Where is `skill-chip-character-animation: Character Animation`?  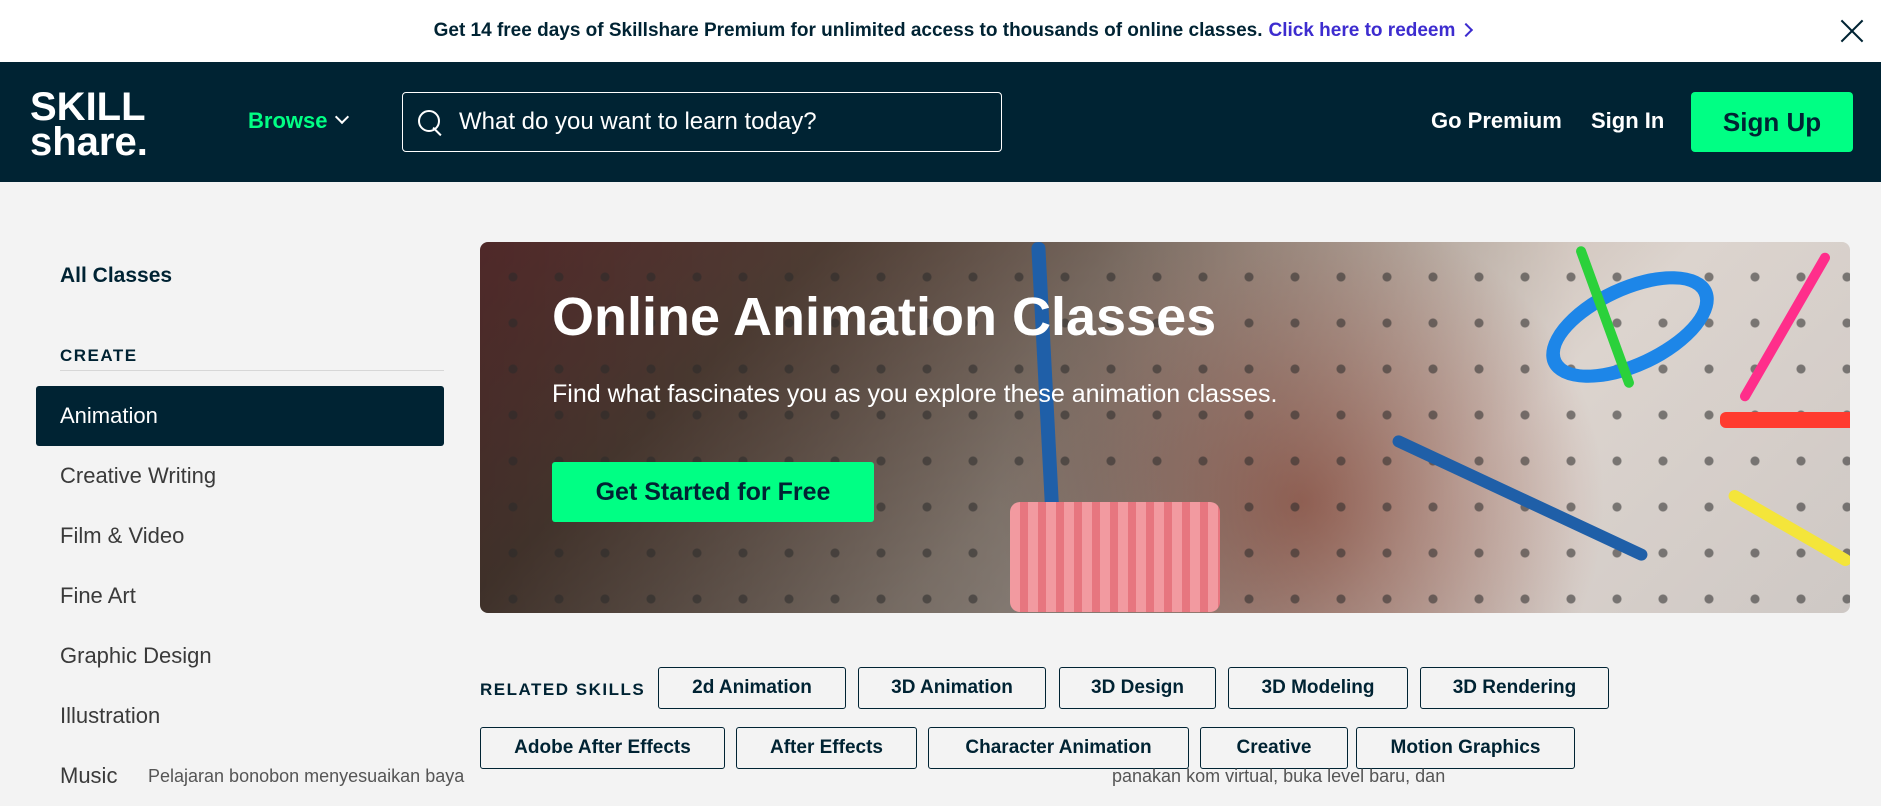 skill-chip-character-animation: Character Animation is located at coordinates (1058, 748).